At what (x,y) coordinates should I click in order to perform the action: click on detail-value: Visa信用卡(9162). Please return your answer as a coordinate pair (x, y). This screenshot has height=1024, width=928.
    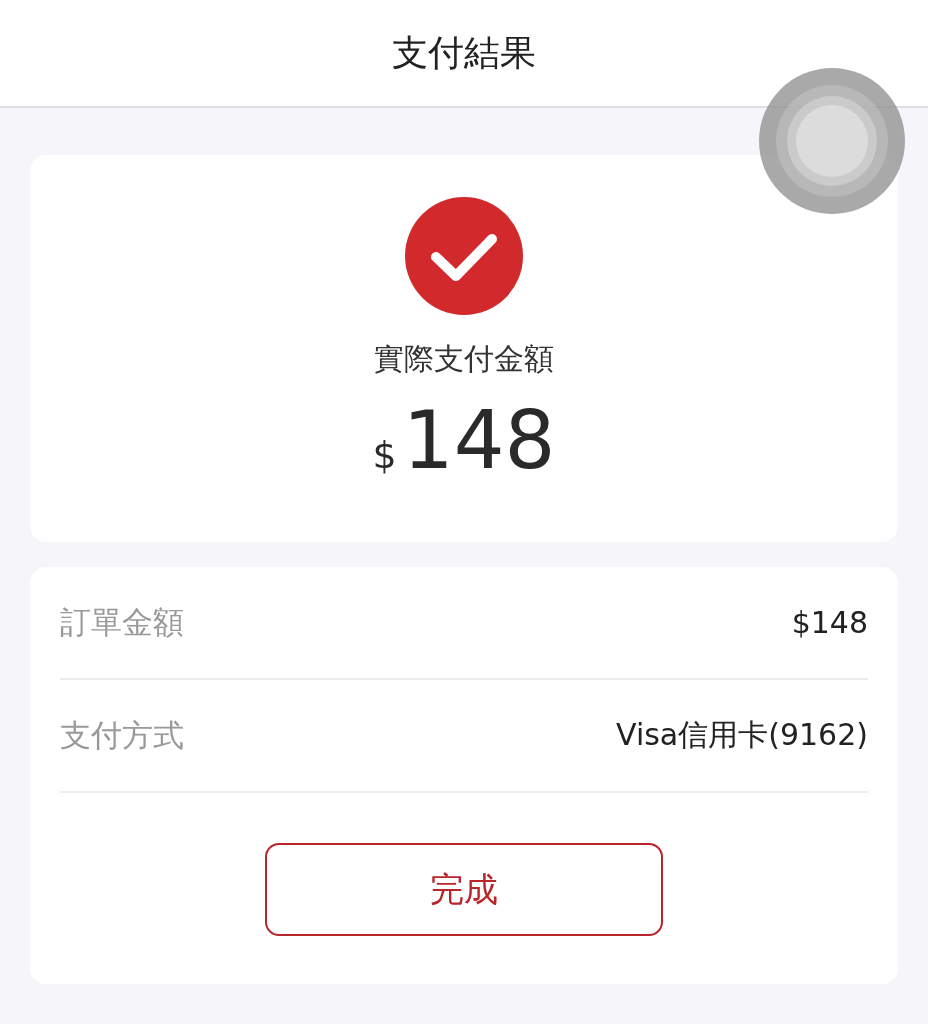
    Looking at the image, I should click on (742, 735).